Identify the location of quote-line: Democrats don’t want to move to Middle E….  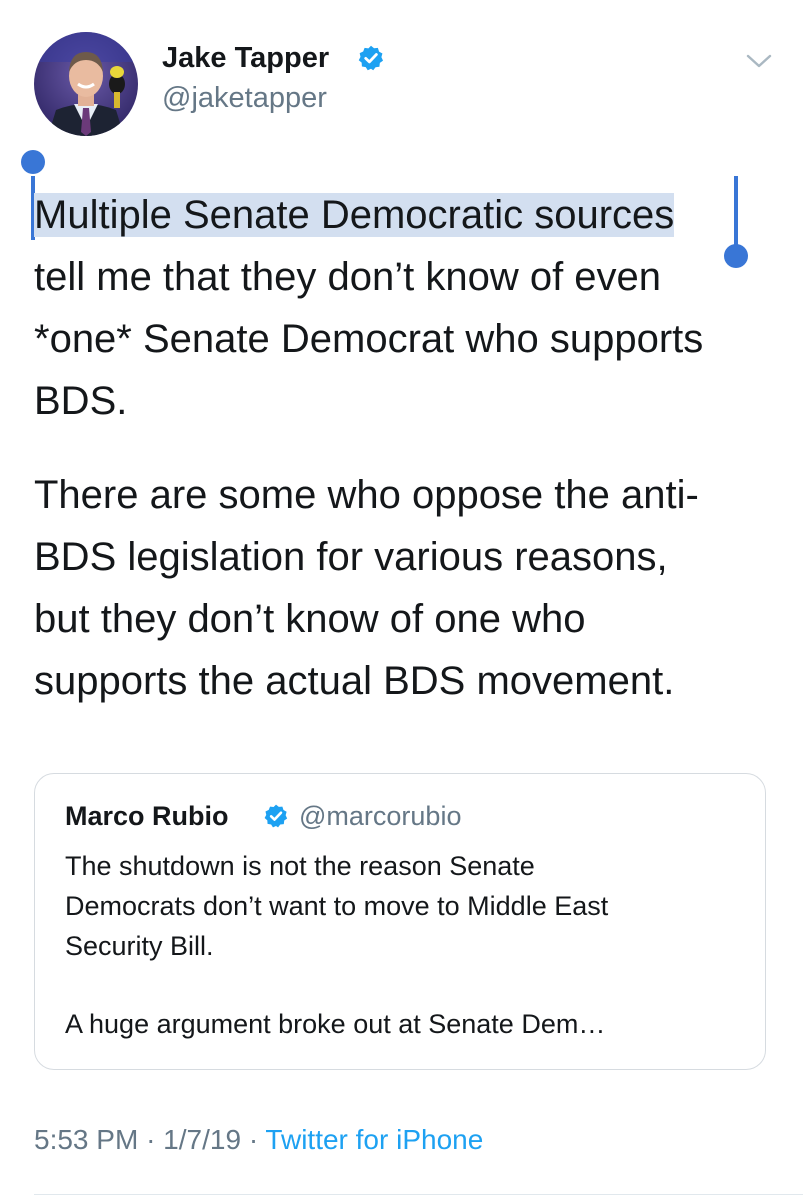
(337, 906).